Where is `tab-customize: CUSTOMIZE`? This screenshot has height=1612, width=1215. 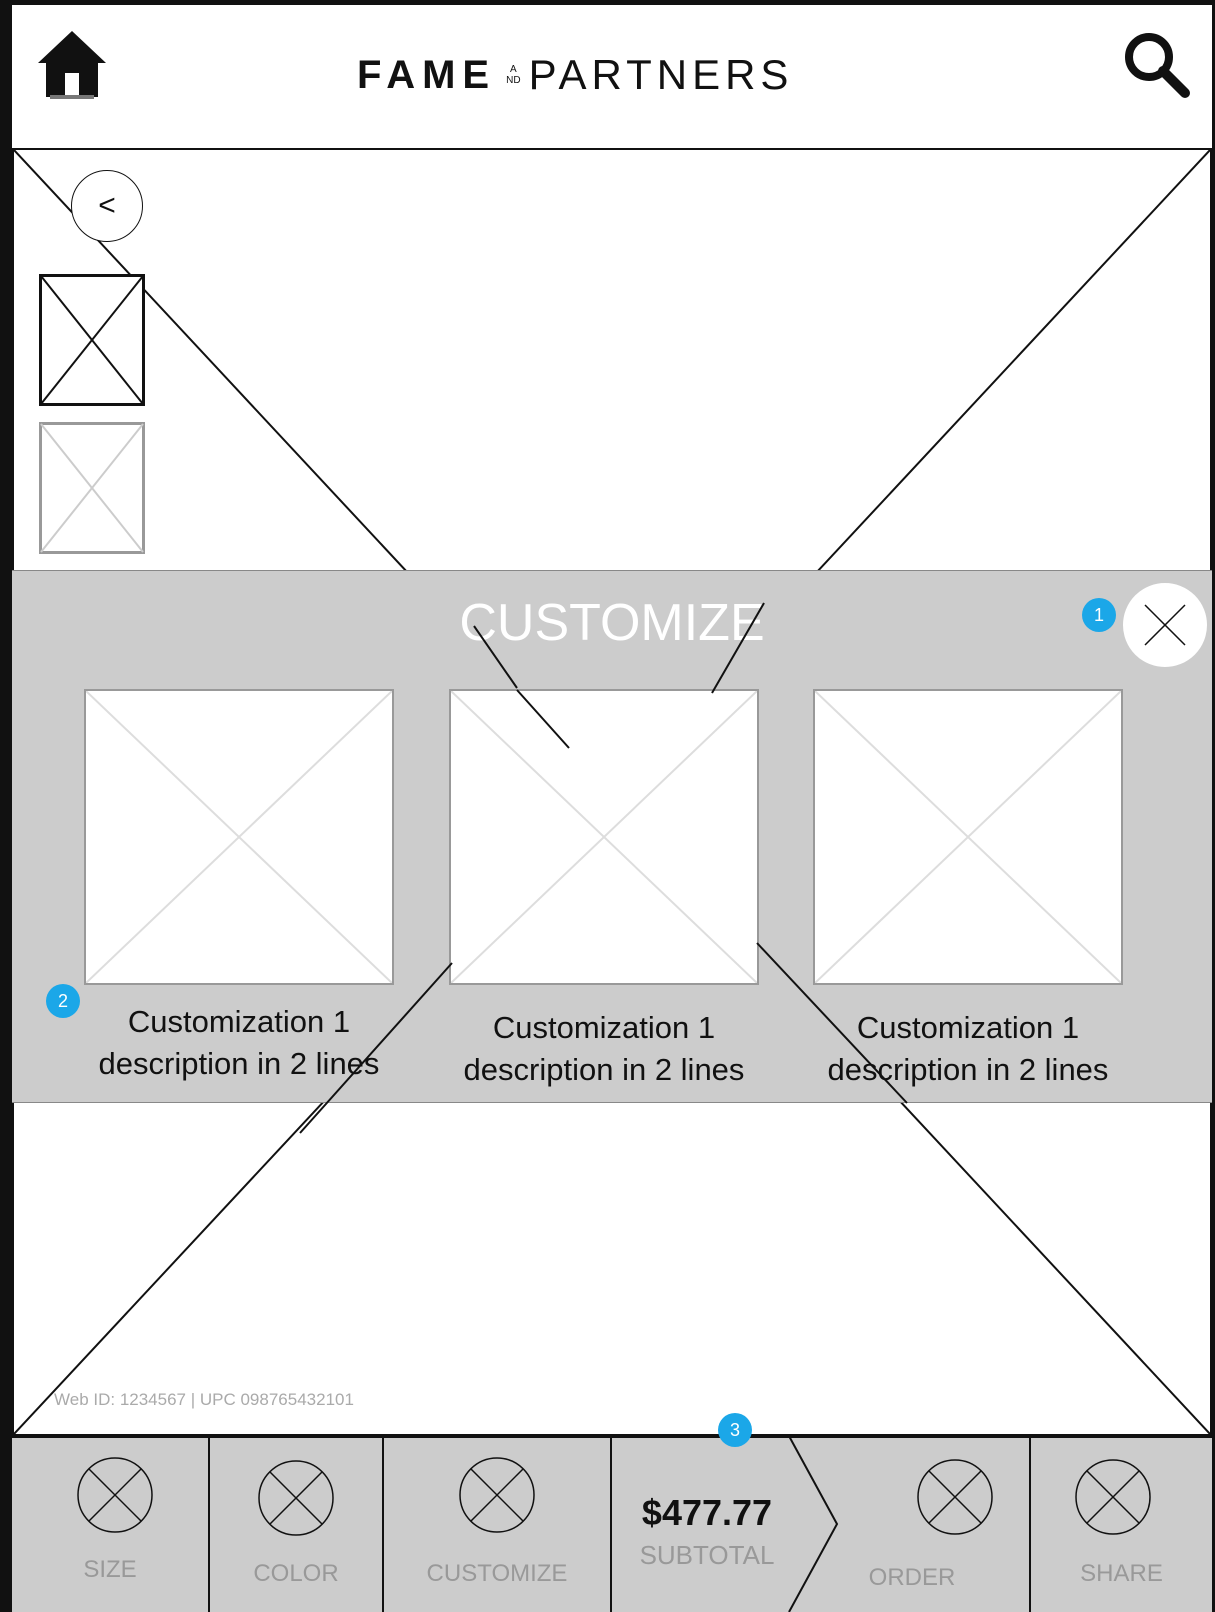 tab-customize: CUSTOMIZE is located at coordinates (497, 1524).